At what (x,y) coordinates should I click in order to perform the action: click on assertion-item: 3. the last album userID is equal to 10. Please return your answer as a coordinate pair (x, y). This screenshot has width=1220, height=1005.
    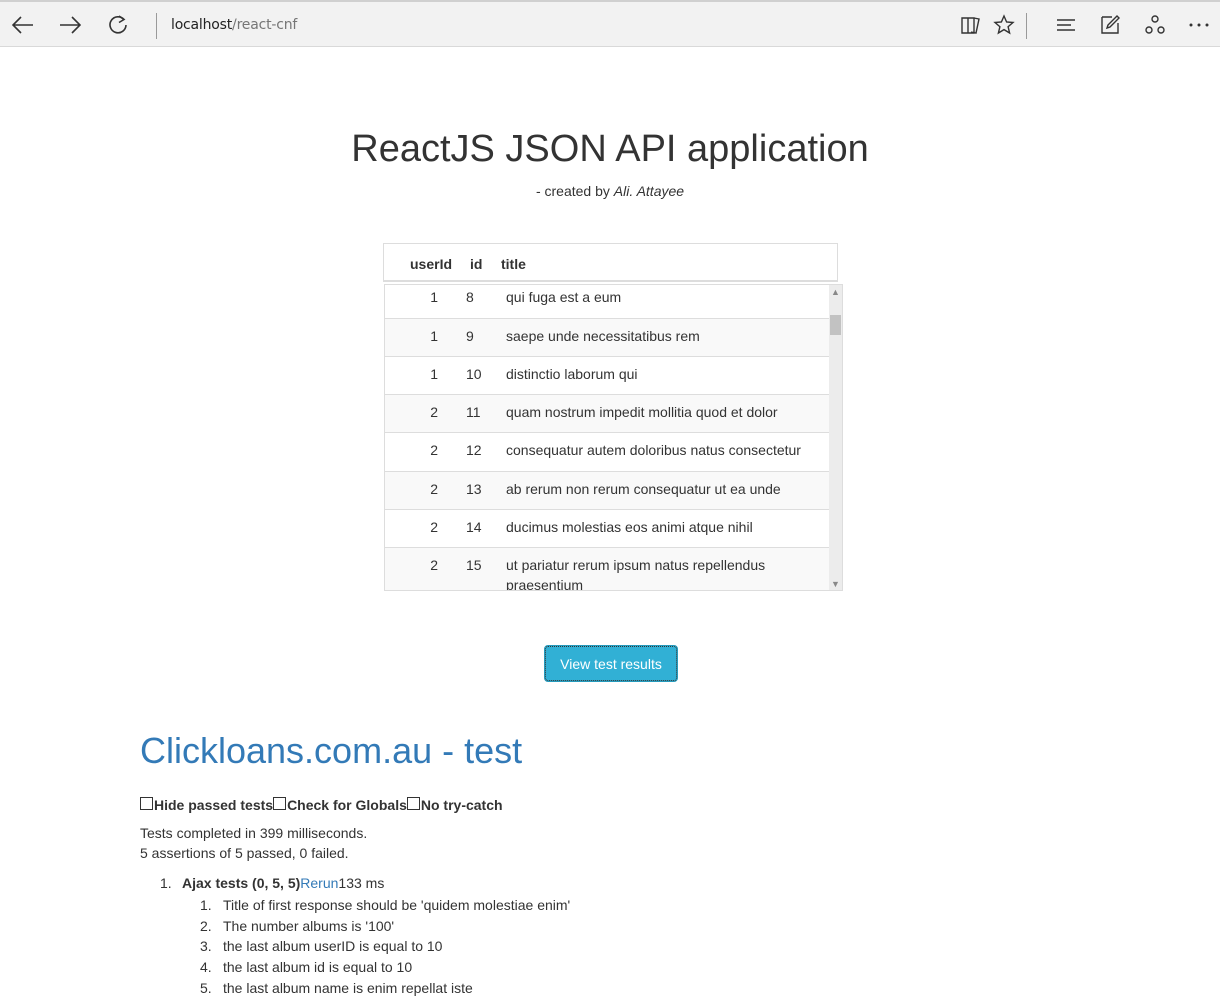
    Looking at the image, I should click on (321, 946).